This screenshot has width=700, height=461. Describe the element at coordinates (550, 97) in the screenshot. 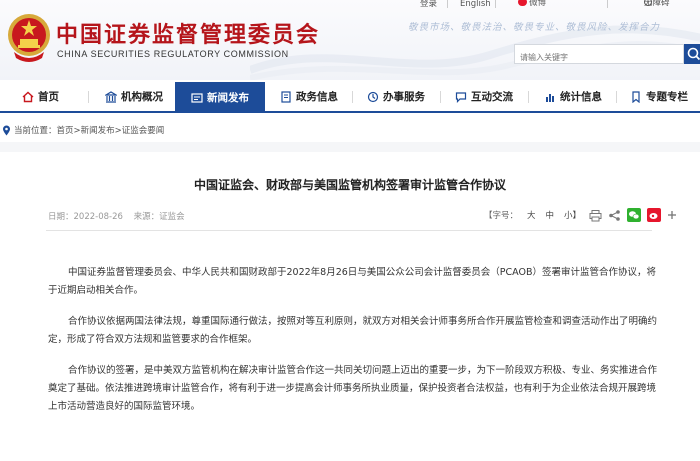

I see `chart-icon` at that location.